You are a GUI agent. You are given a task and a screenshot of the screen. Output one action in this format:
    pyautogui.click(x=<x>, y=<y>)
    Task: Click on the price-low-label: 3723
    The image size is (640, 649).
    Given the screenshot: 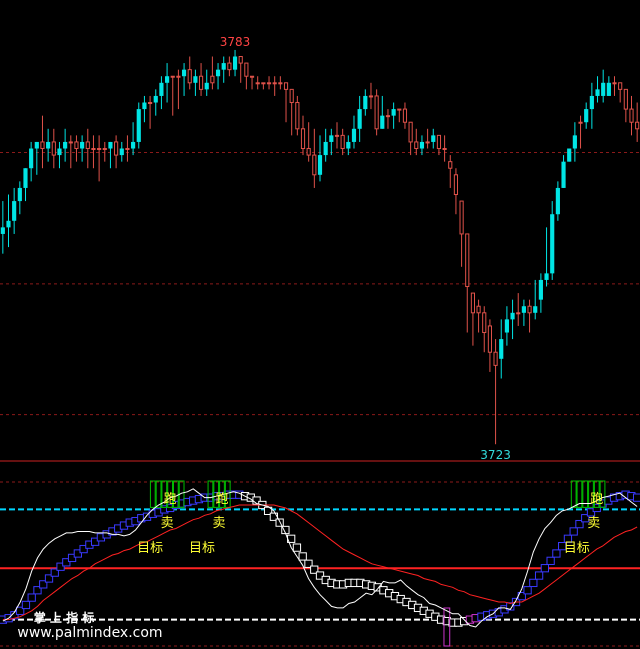 What is the action you would take?
    pyautogui.click(x=495, y=455)
    